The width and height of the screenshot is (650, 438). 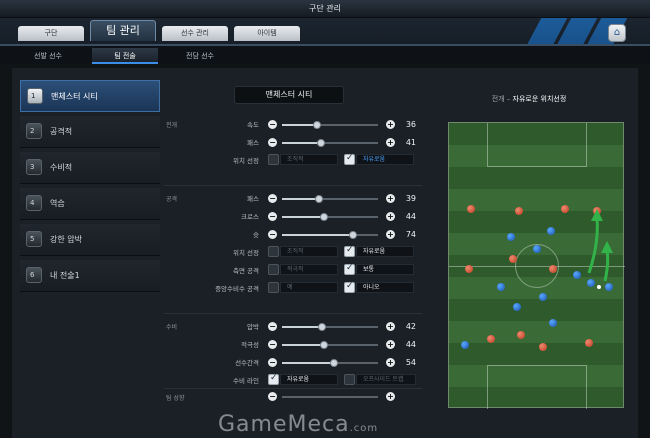 What do you see at coordinates (90, 168) in the screenshot?
I see `tactic-item: 3 수비적` at bounding box center [90, 168].